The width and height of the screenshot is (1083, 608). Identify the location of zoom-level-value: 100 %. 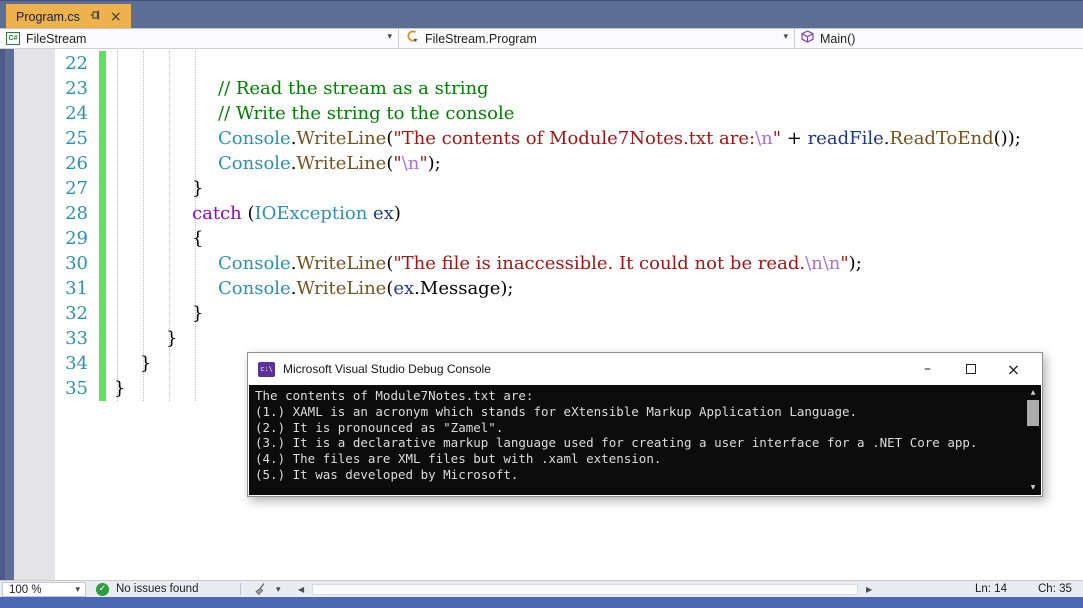
(25, 590).